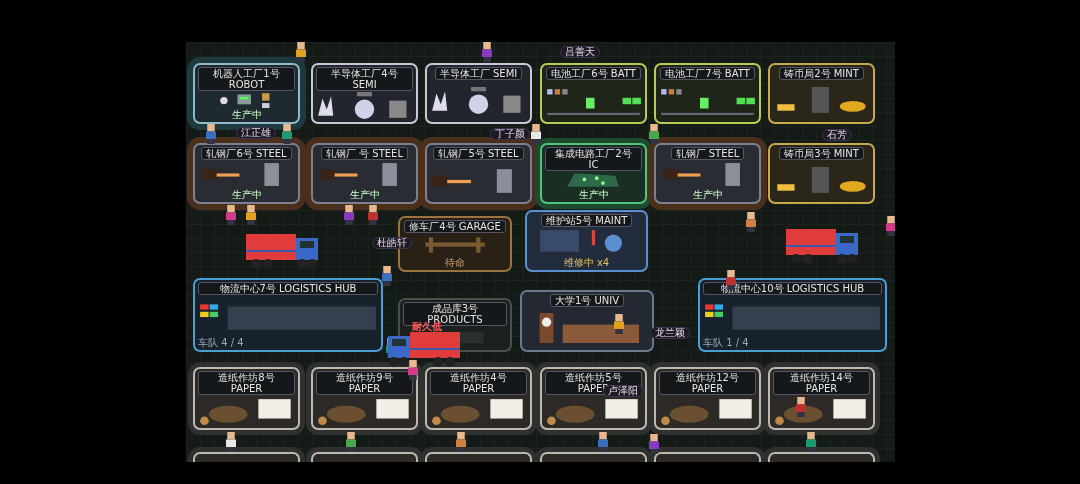 The image size is (1080, 484). I want to click on building-card: 半导体工厂4号 SEMI, so click(364, 93).